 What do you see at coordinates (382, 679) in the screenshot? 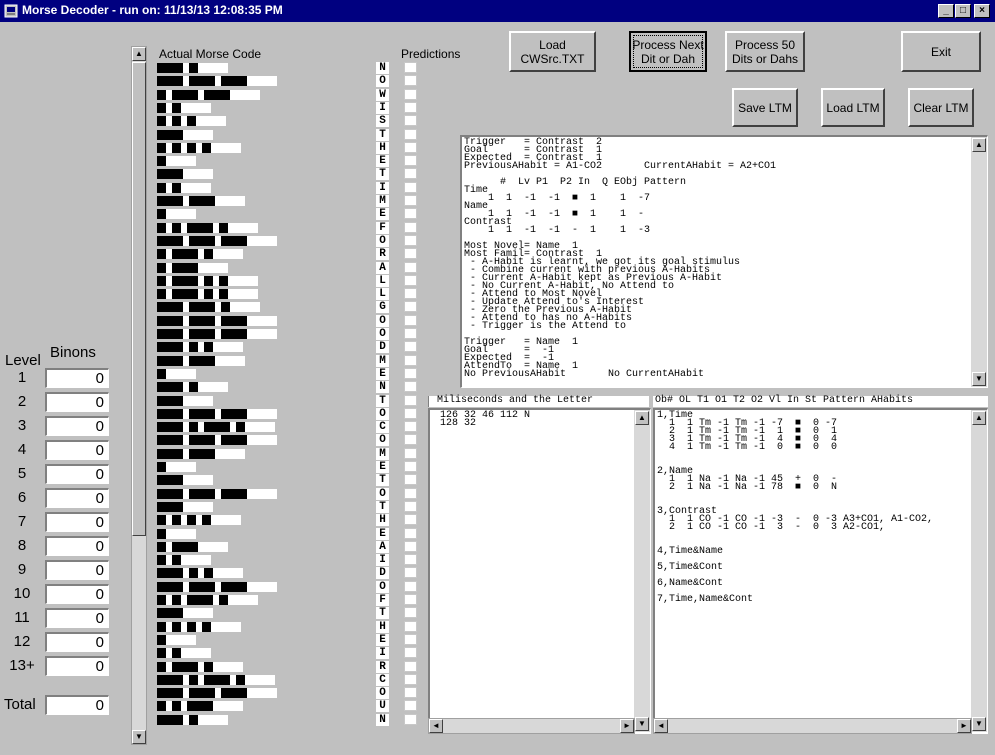
I see `decoded-letter: C` at bounding box center [382, 679].